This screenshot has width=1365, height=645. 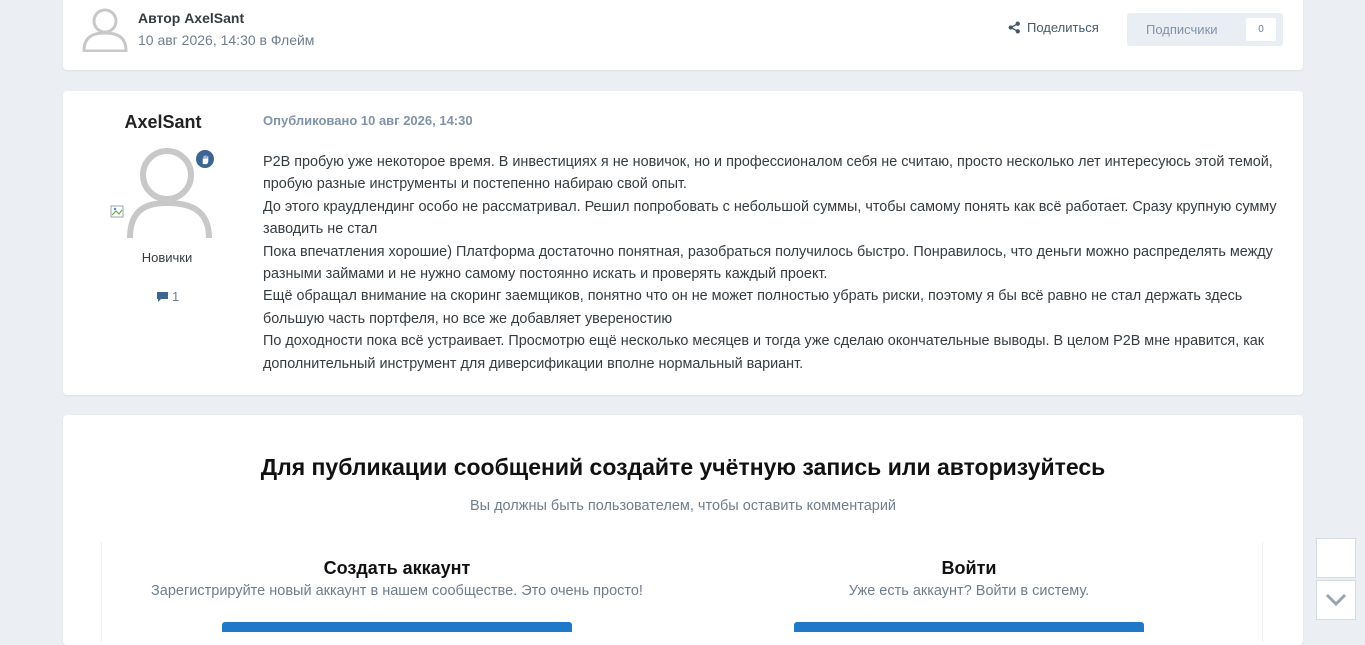 What do you see at coordinates (368, 120) in the screenshot?
I see `post-date: Опубликовано 10 авг 2026, 14:30` at bounding box center [368, 120].